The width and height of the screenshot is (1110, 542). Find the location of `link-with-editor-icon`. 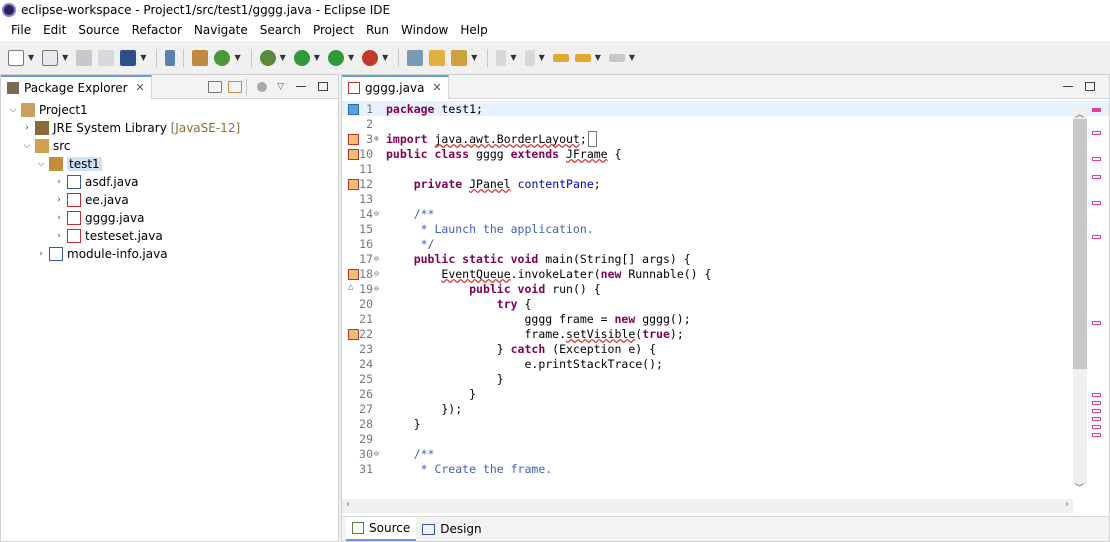

link-with-editor-icon is located at coordinates (235, 86).